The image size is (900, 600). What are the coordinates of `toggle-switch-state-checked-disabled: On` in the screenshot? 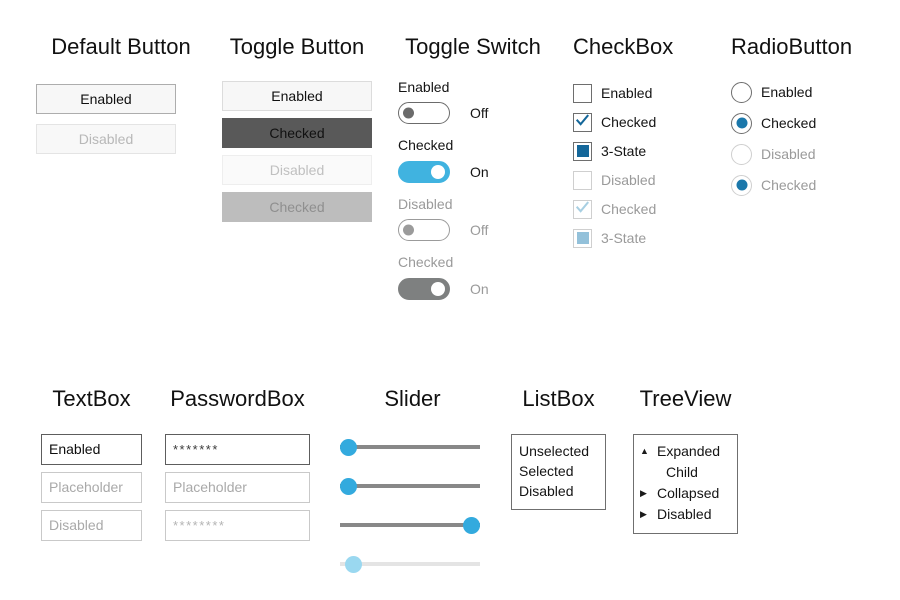 It's located at (479, 288).